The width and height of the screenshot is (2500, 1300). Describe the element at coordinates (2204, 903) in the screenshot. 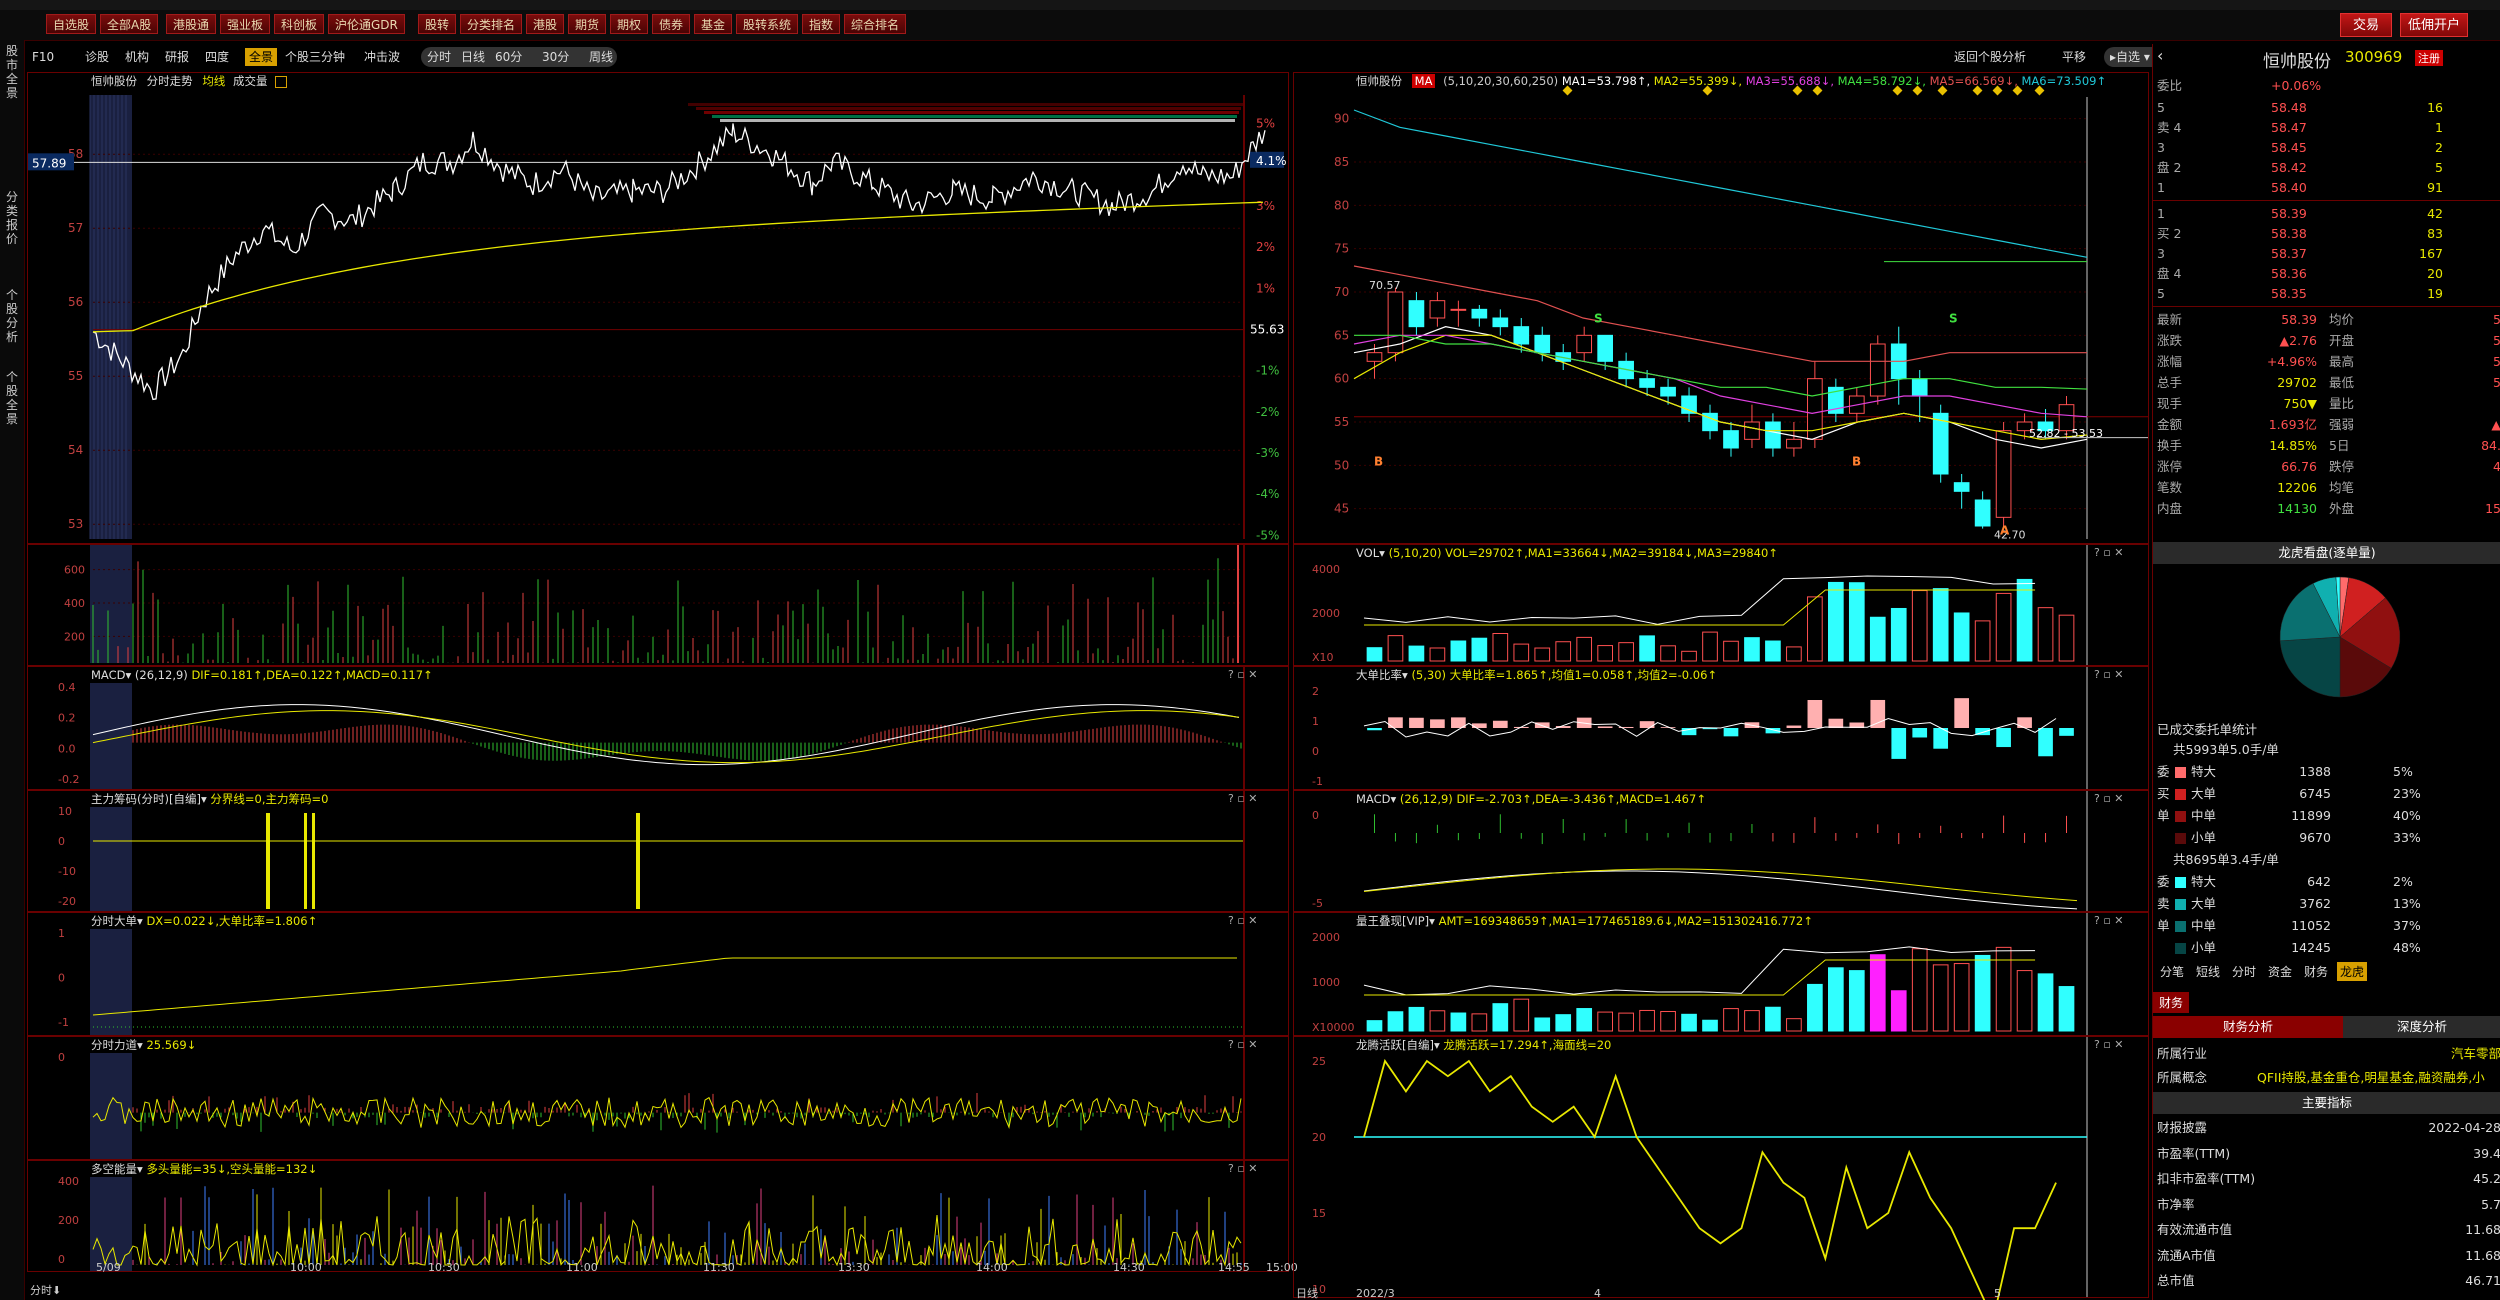

I see `order-type: 大单` at that location.